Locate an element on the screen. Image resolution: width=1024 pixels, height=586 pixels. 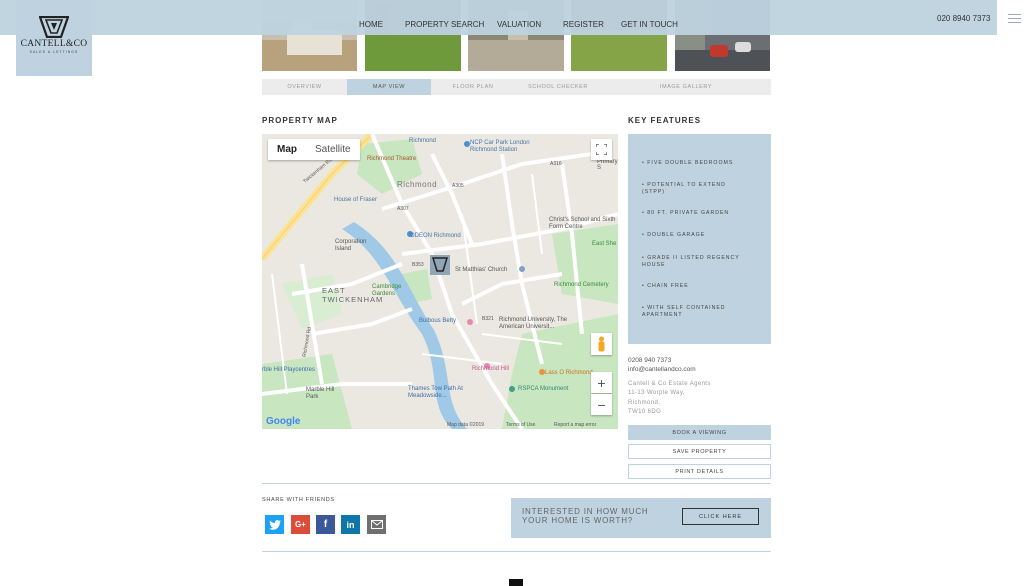
click-here-button: CLICK HERE is located at coordinates (720, 516).